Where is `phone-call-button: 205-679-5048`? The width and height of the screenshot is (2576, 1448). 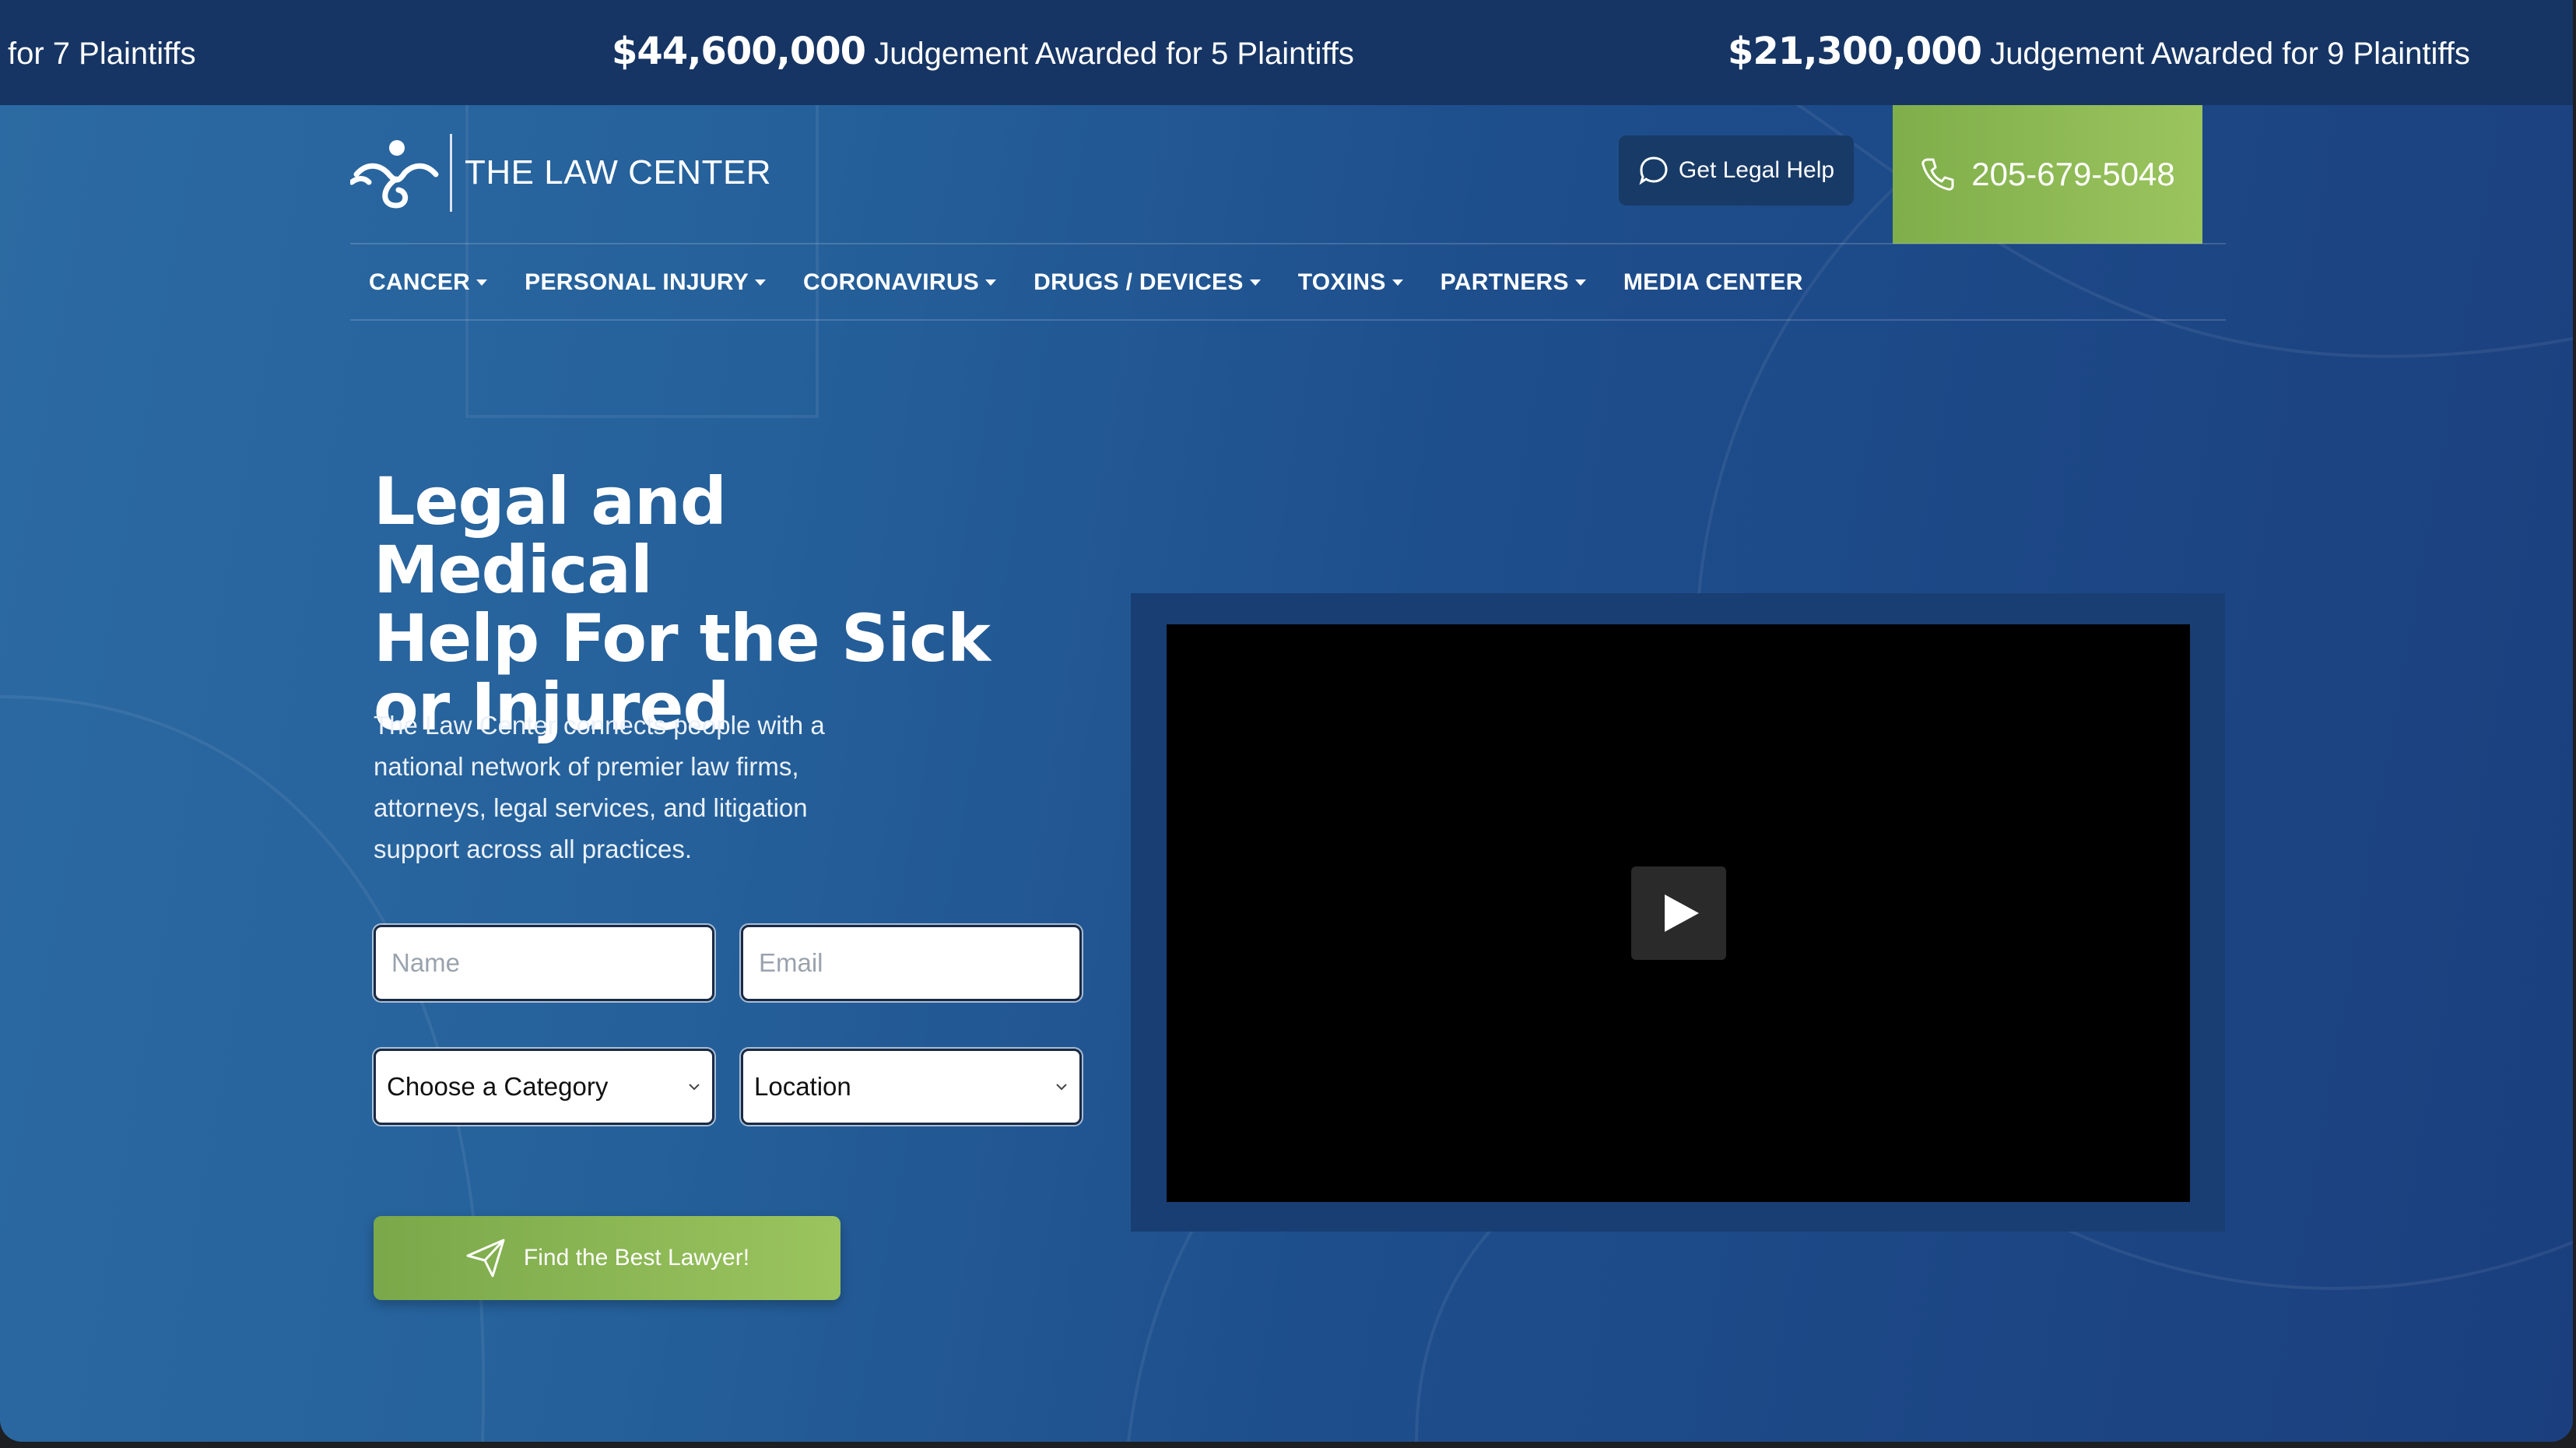 phone-call-button: 205-679-5048 is located at coordinates (2048, 174).